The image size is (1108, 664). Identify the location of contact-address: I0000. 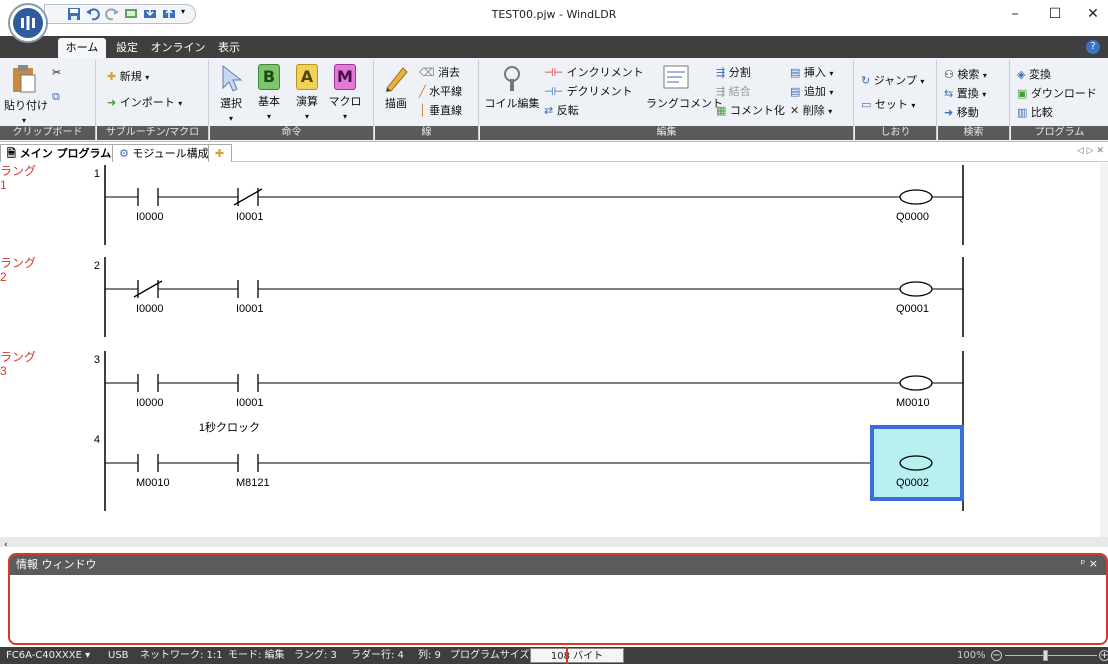
(150, 217).